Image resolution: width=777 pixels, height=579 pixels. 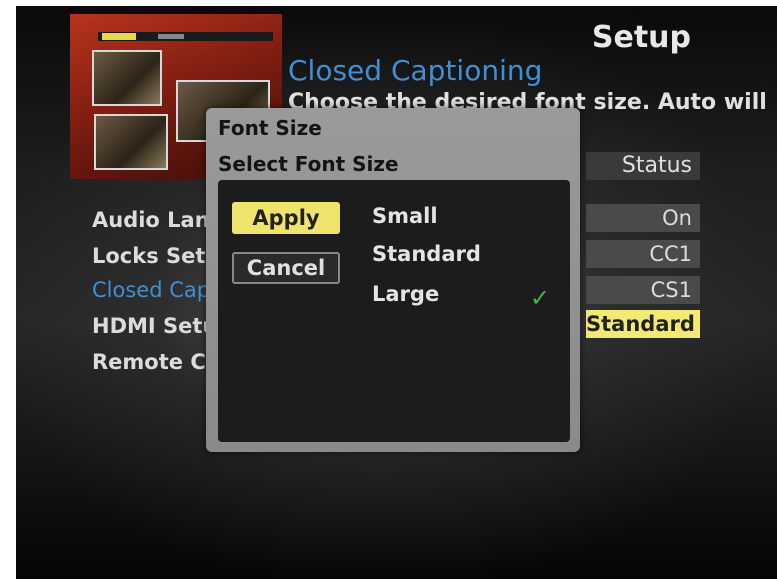 What do you see at coordinates (641, 37) in the screenshot?
I see `page-title: Setup` at bounding box center [641, 37].